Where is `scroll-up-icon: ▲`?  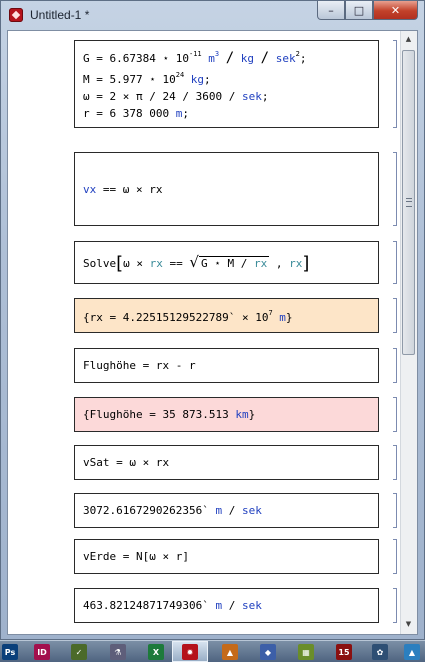 scroll-up-icon: ▲ is located at coordinates (408, 39).